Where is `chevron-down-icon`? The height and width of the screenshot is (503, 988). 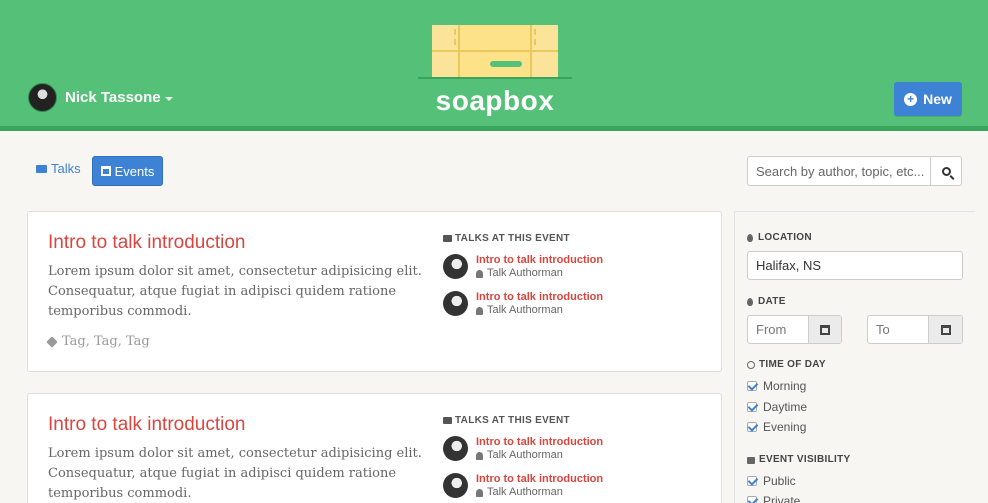
chevron-down-icon is located at coordinates (168, 98).